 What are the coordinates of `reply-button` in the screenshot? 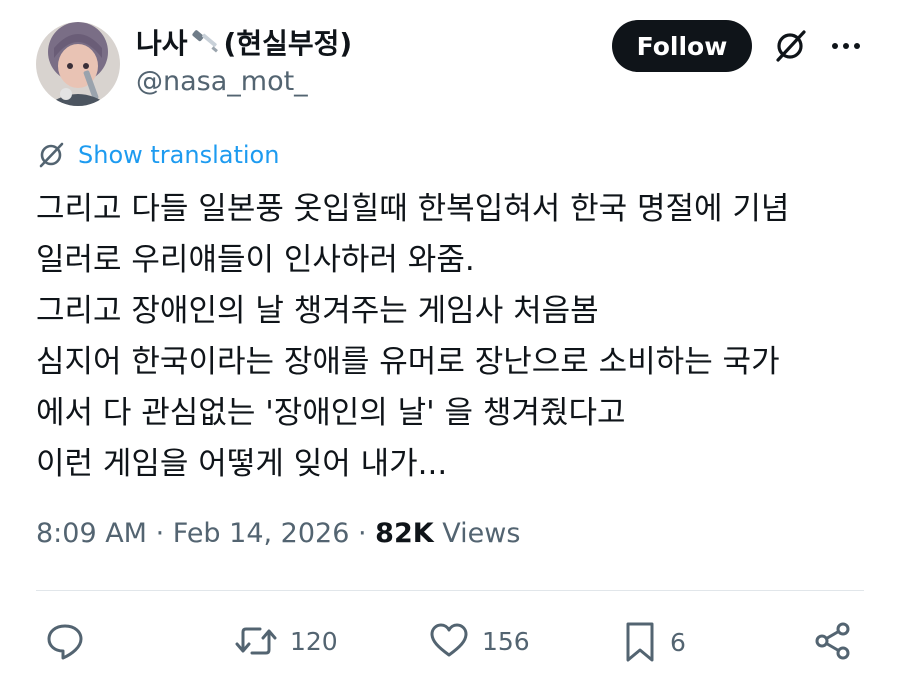 It's located at (65, 641).